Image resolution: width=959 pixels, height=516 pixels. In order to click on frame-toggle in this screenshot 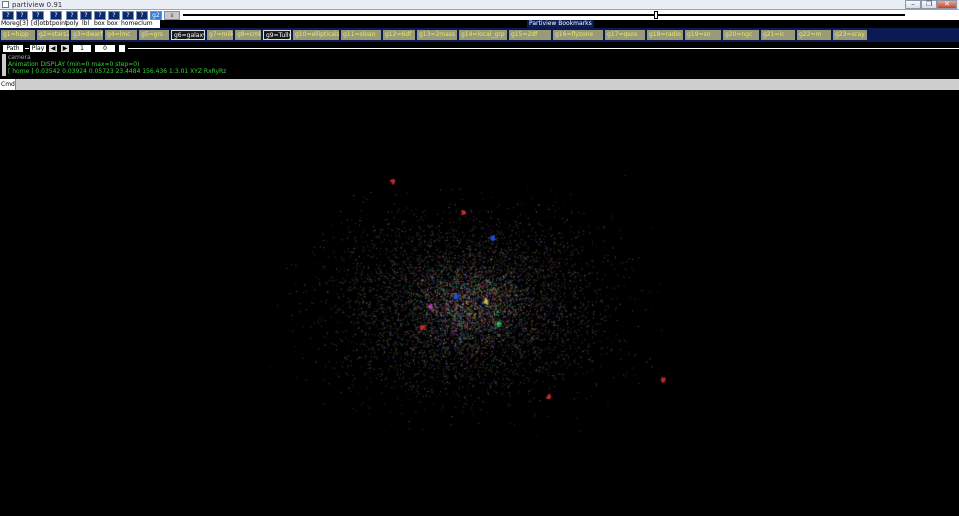, I will do `click(122, 48)`.